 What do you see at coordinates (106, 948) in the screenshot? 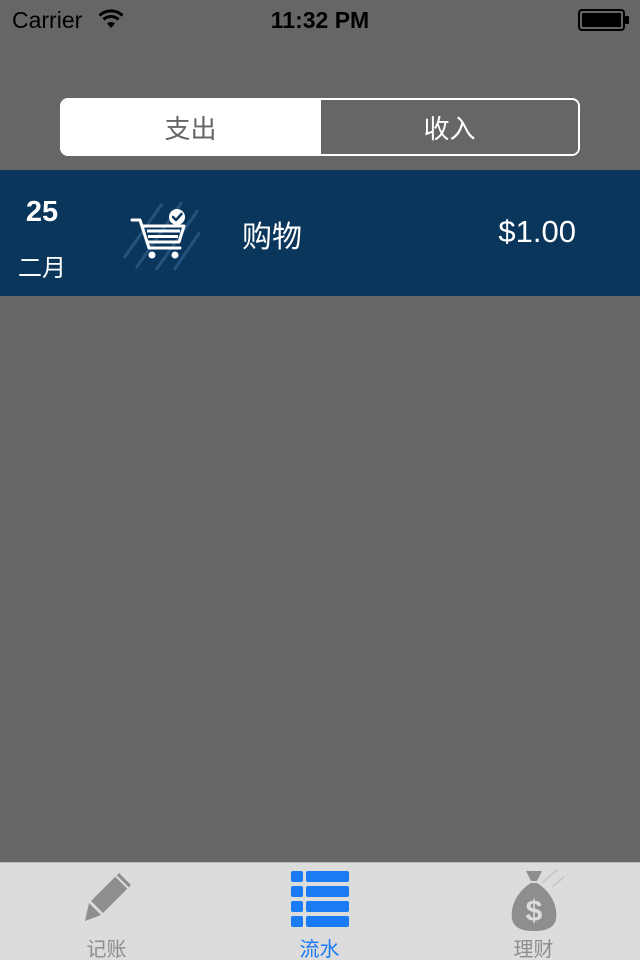
I see `tab-bookkeeping-label: 记账` at bounding box center [106, 948].